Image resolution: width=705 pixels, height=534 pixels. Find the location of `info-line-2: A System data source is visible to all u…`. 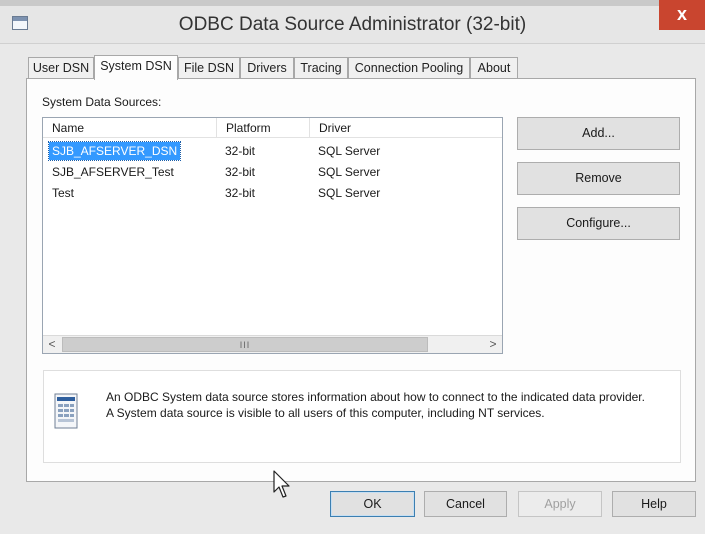

info-line-2: A System data source is visible to all u… is located at coordinates (325, 413).